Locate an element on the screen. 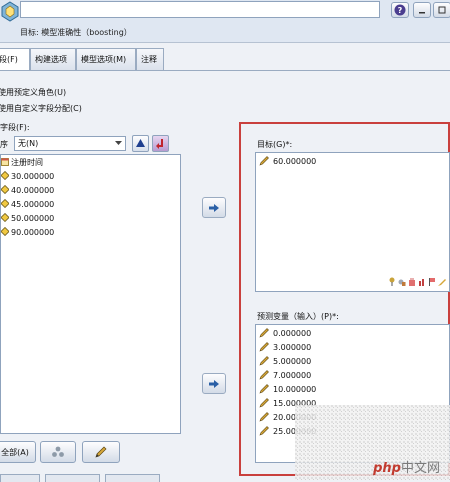  sort-descending-button is located at coordinates (160, 143).